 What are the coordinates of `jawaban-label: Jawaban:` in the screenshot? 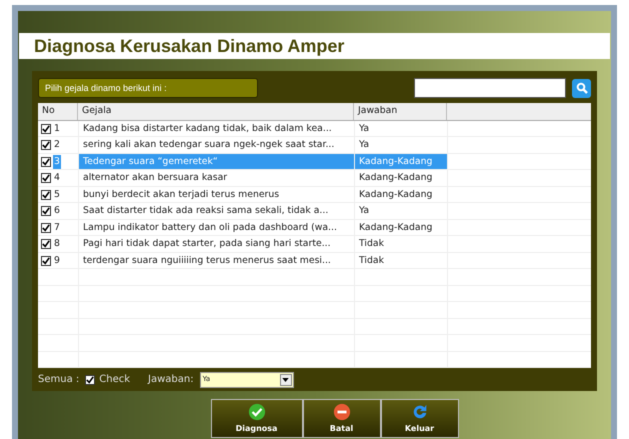 It's located at (171, 380).